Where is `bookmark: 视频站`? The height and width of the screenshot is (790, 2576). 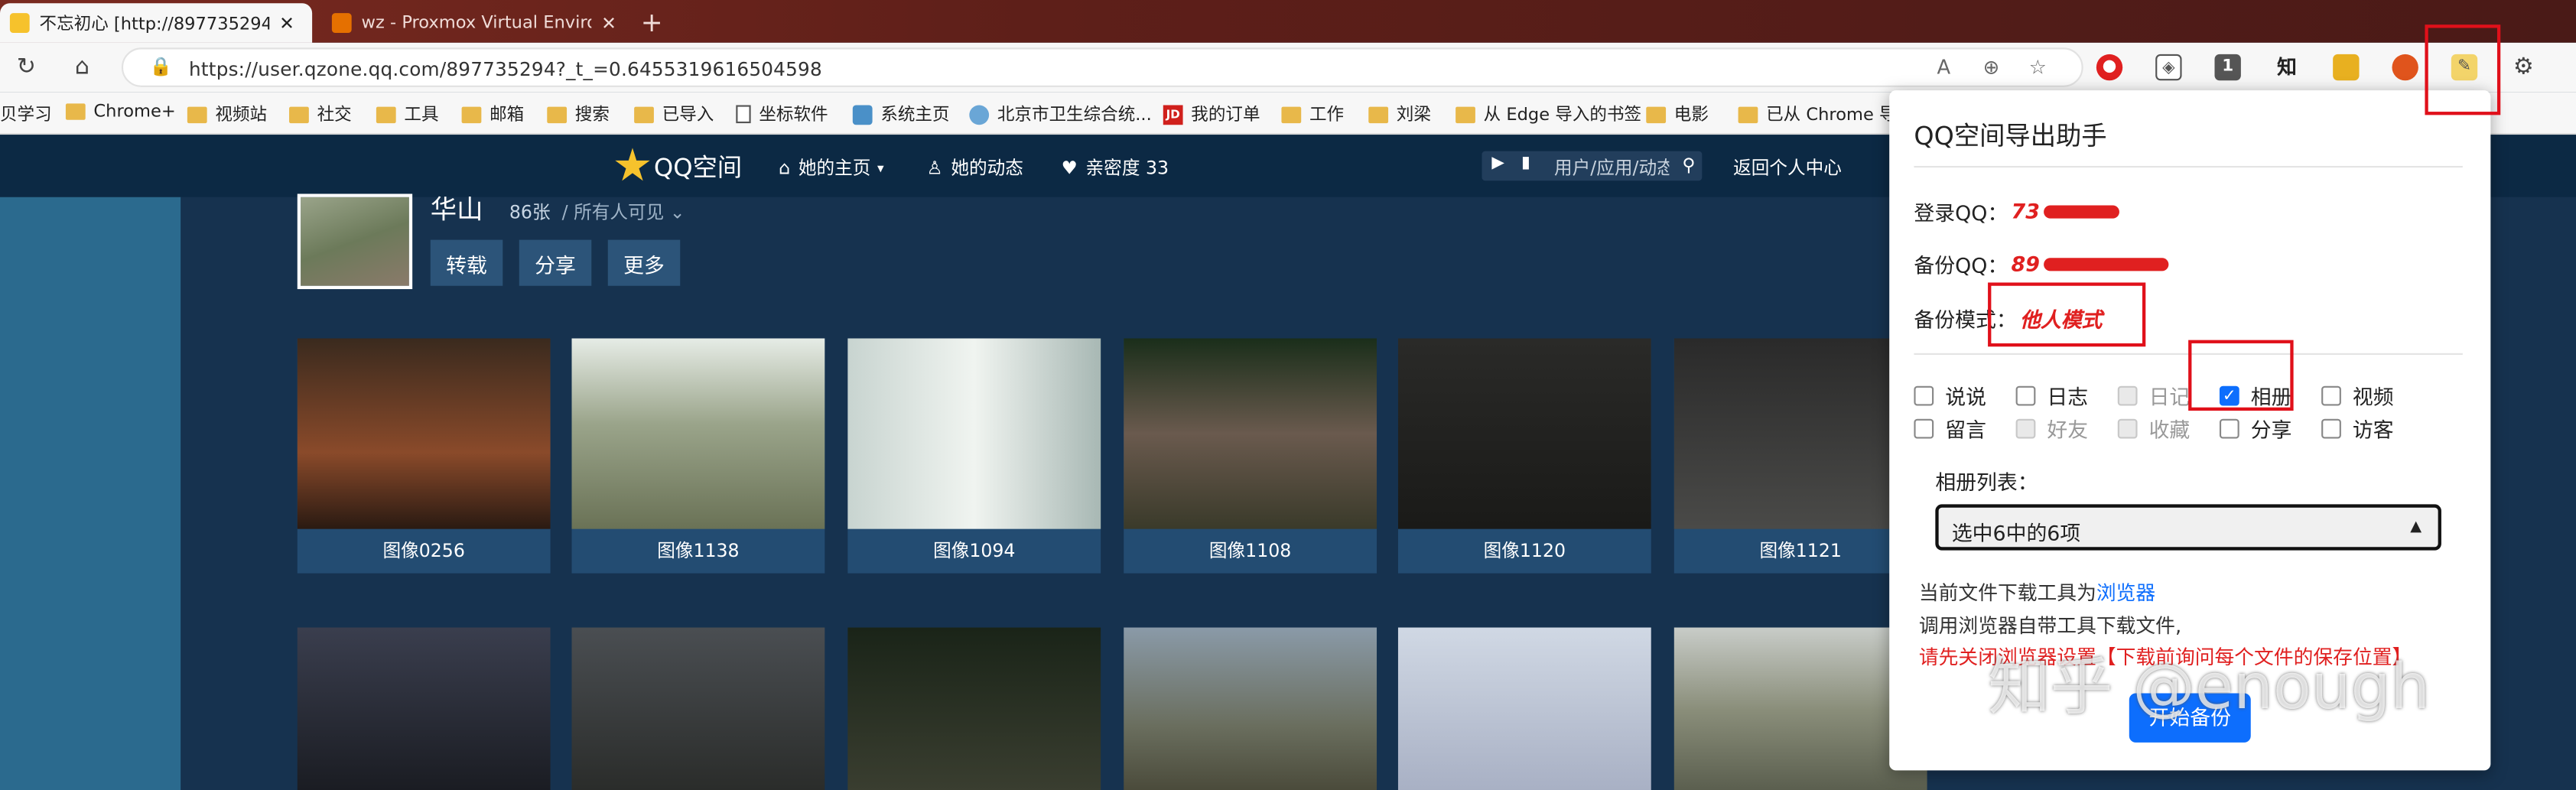
bookmark: 视频站 is located at coordinates (227, 114).